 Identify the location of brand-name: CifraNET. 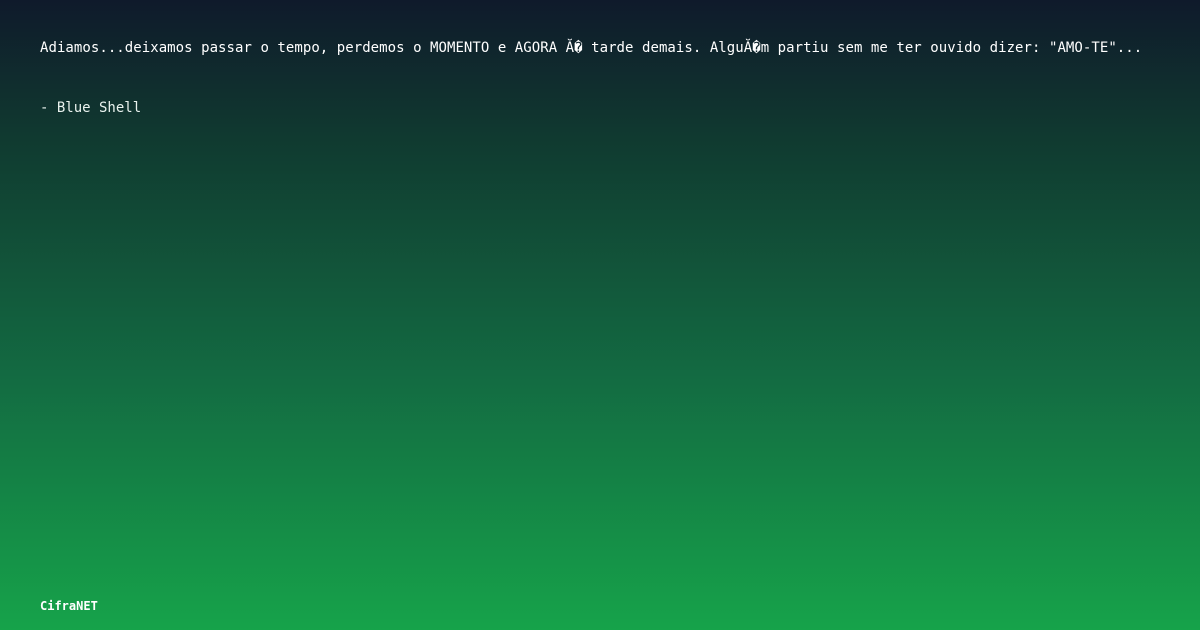
(69, 606).